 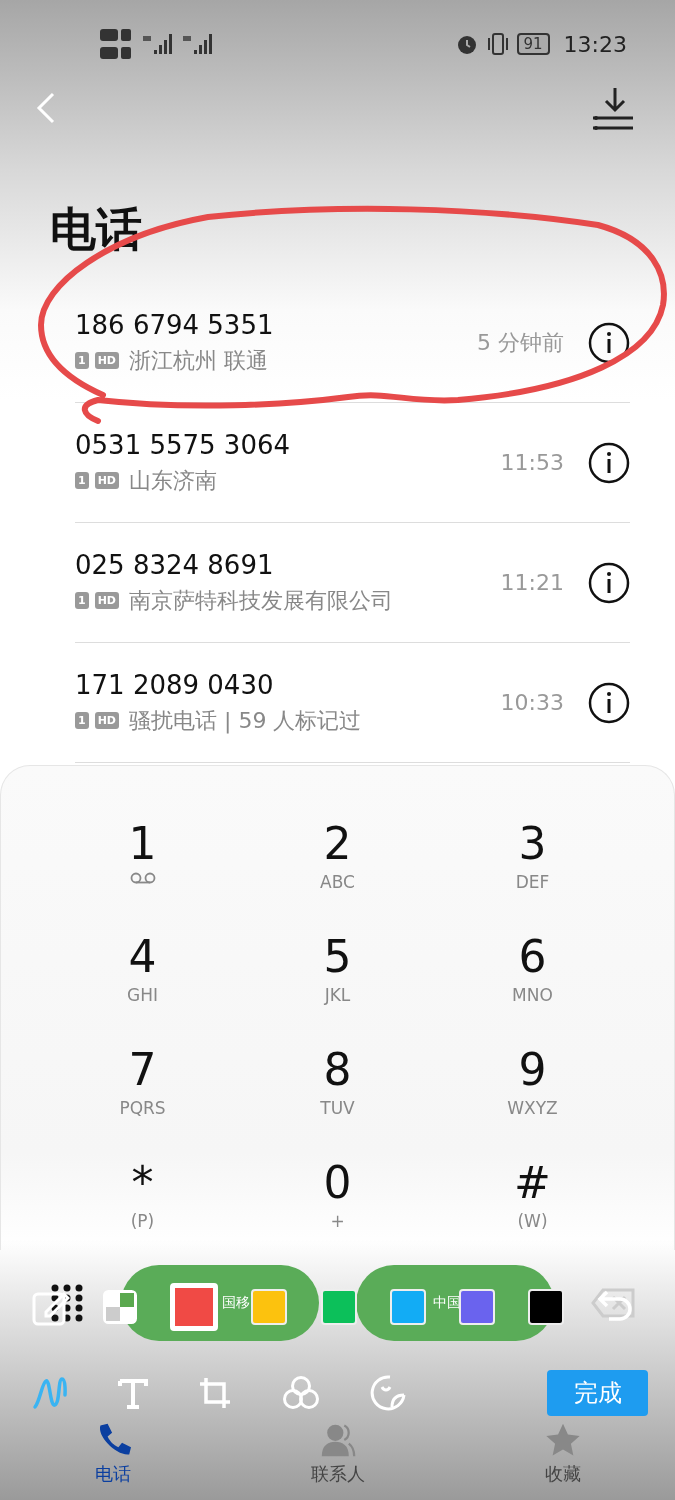 What do you see at coordinates (245, 721) in the screenshot?
I see `caller-location: 骚扰电话 | 59 人标记过` at bounding box center [245, 721].